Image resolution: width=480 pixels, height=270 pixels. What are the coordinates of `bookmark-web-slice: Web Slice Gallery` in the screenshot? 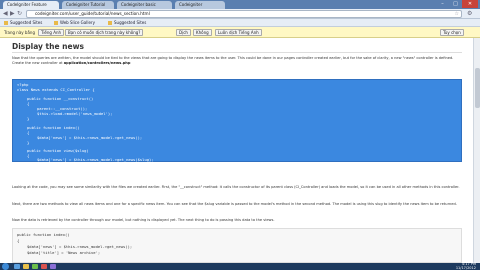 It's located at (74, 23).